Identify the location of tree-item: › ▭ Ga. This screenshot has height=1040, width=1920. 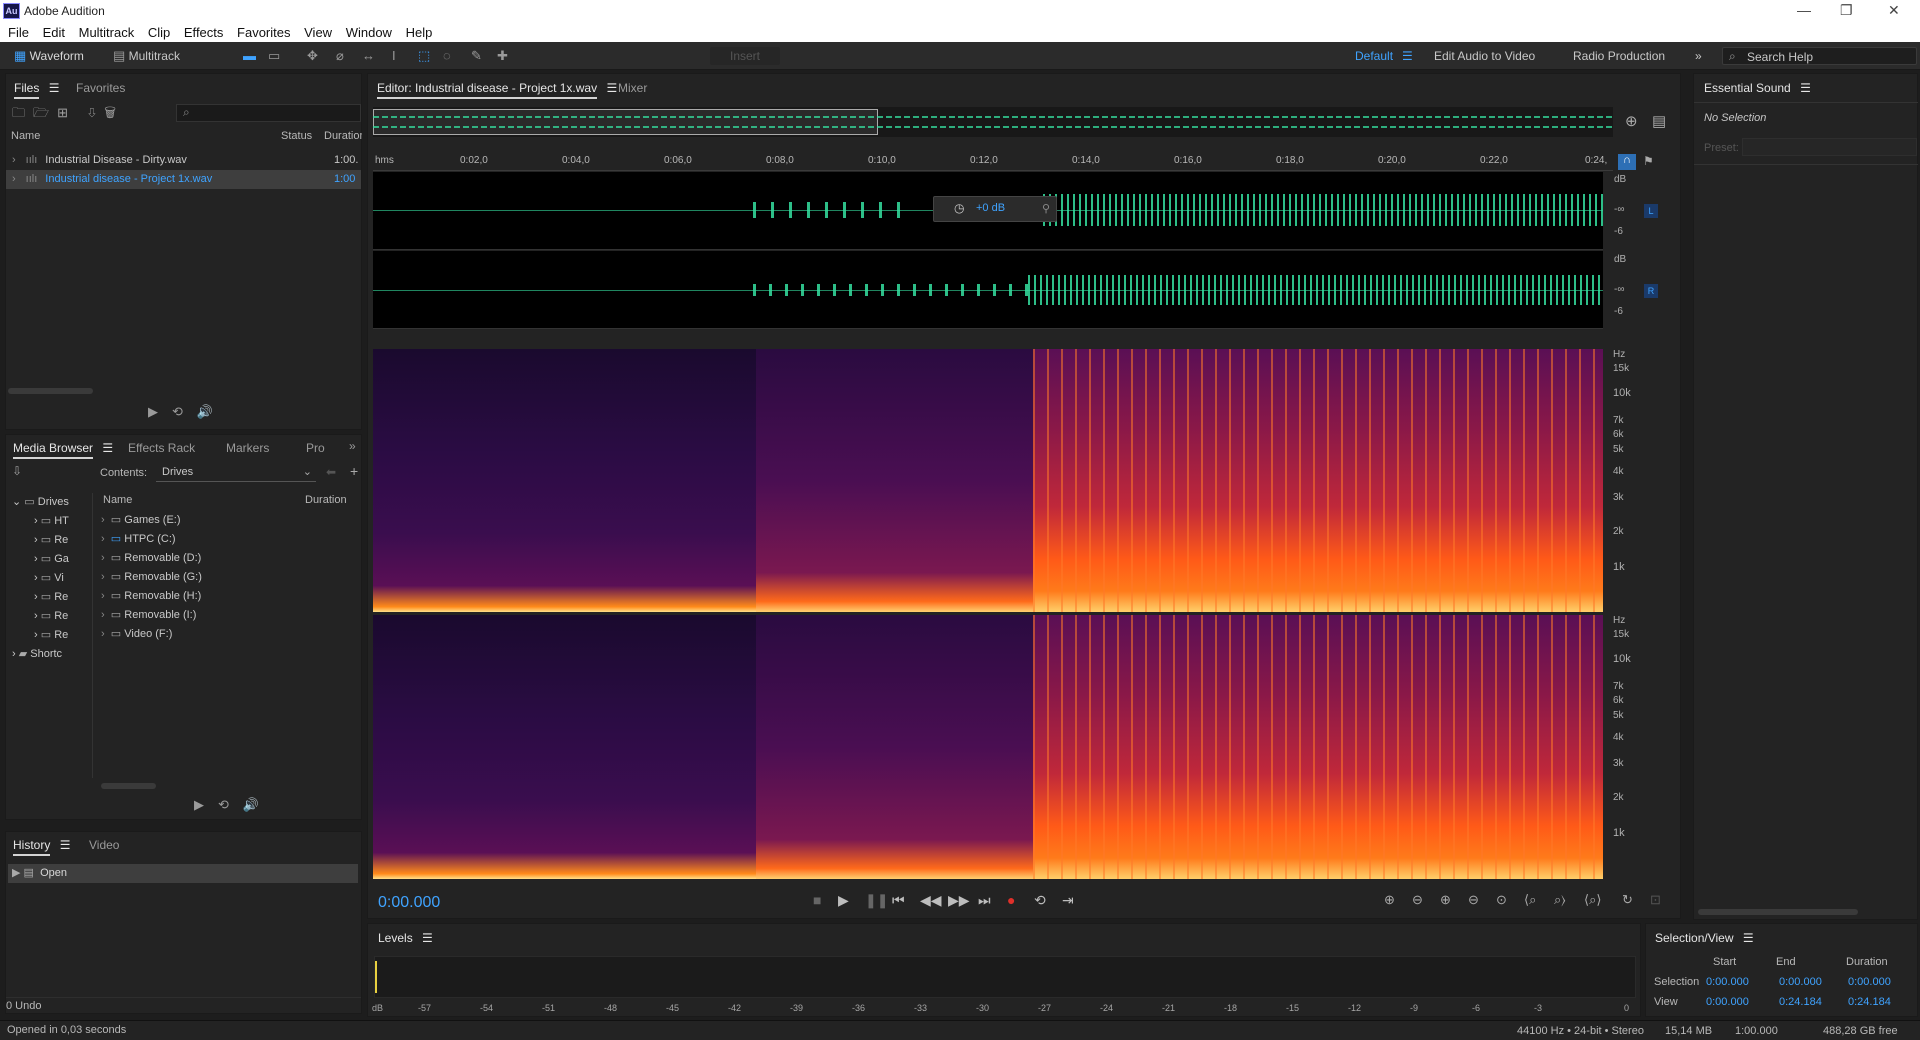
(49, 559).